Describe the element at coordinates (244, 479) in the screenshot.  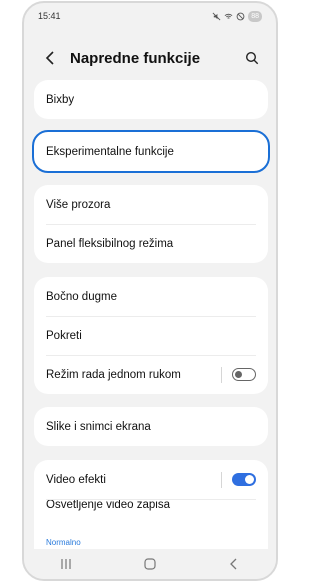
I see `video-effects-toggle` at that location.